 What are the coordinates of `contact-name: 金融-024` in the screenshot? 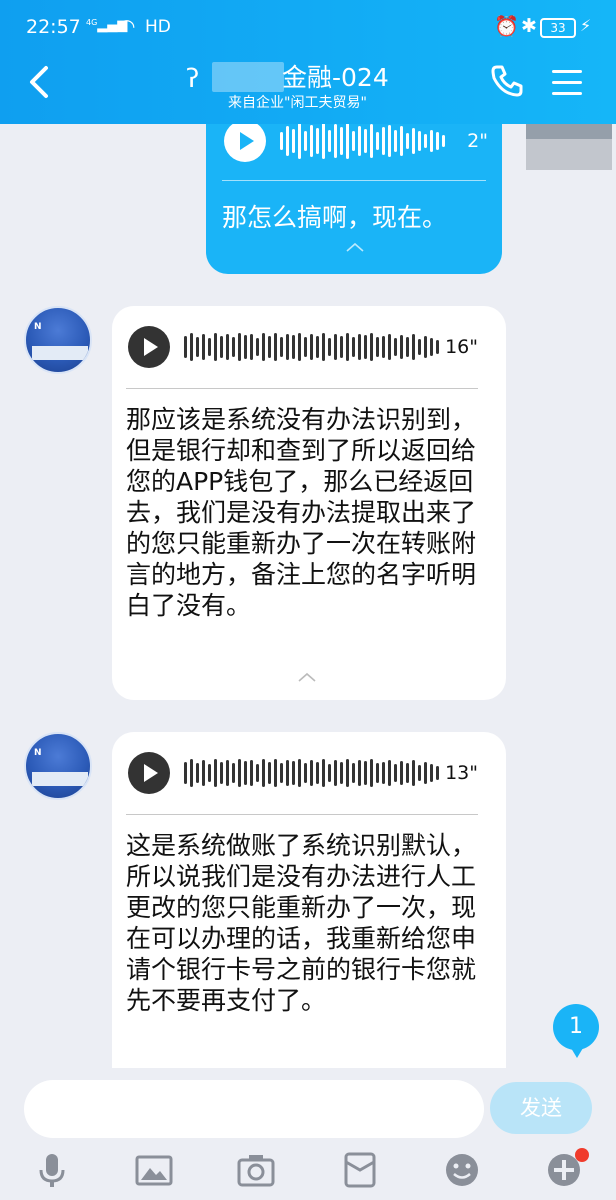 It's located at (335, 76).